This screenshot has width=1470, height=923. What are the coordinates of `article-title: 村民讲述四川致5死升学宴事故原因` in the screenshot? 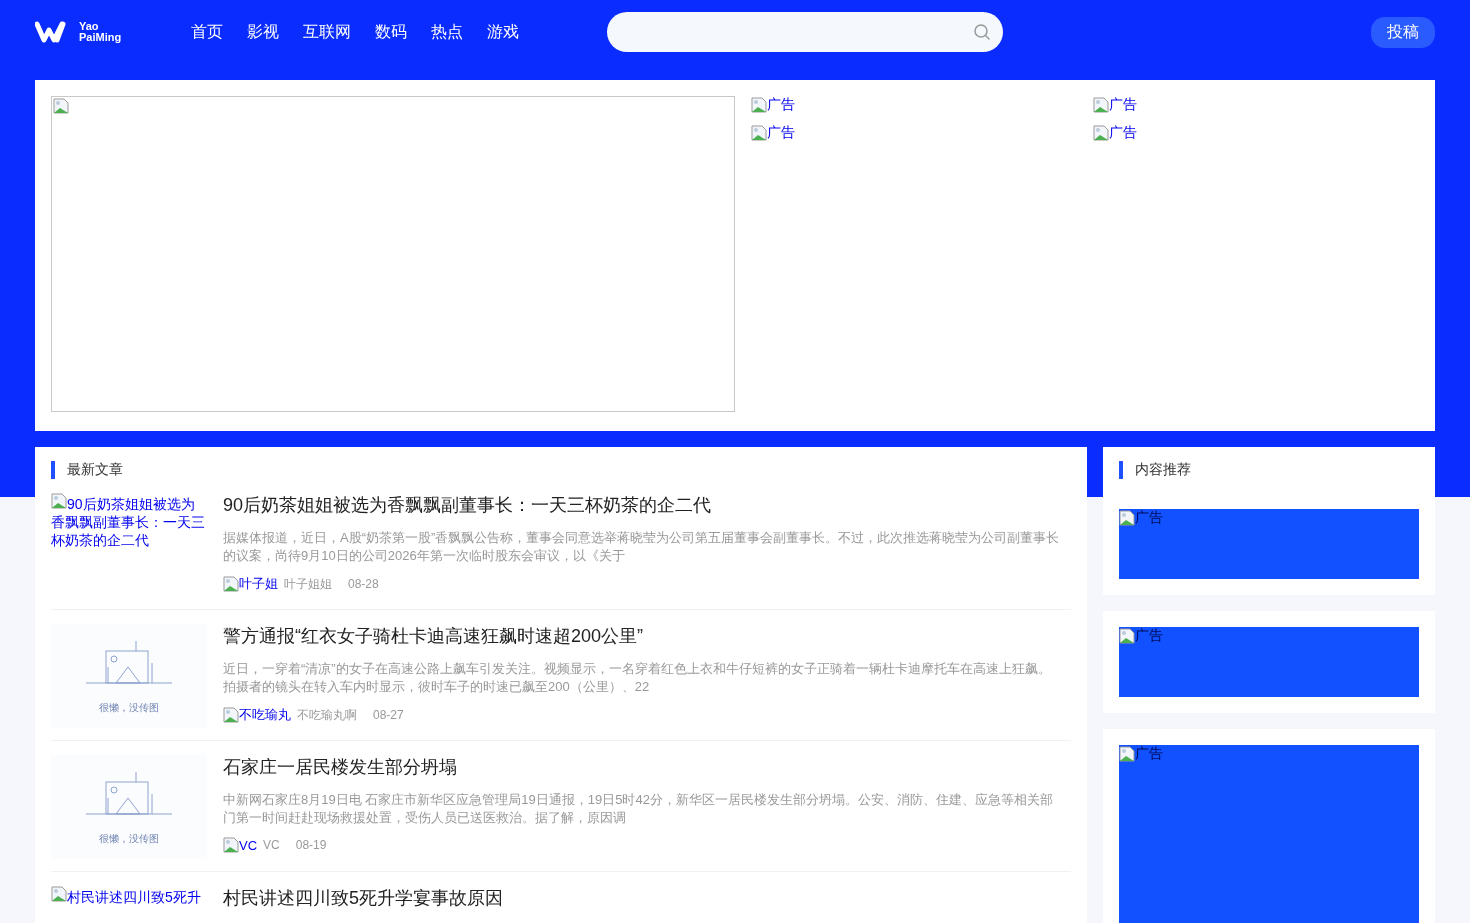 It's located at (647, 898).